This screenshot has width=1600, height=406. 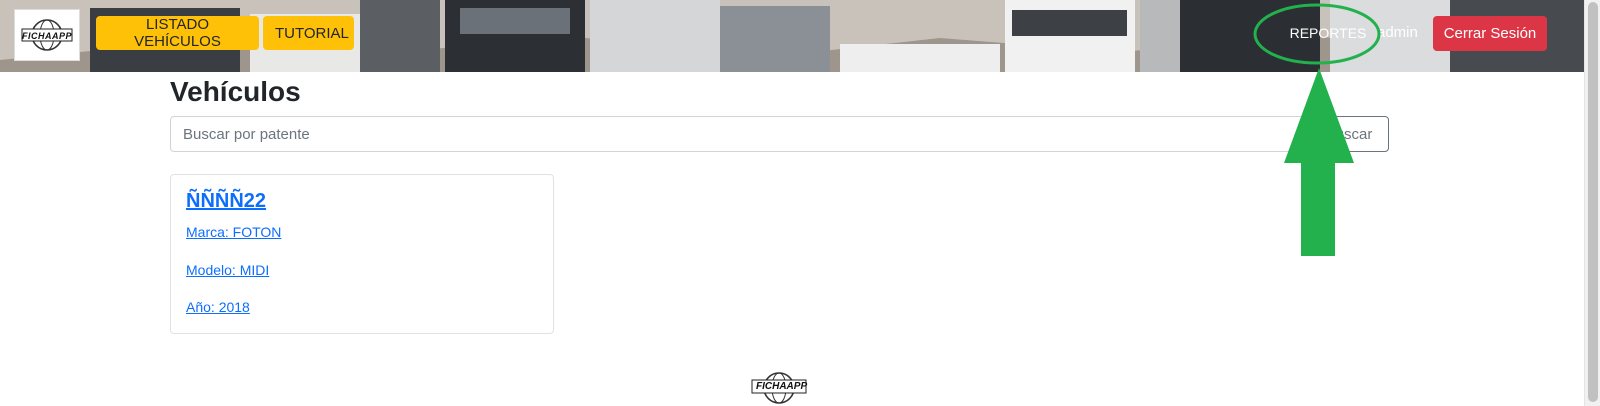 I want to click on vehicle-year-link: Año: 2018, so click(x=218, y=307).